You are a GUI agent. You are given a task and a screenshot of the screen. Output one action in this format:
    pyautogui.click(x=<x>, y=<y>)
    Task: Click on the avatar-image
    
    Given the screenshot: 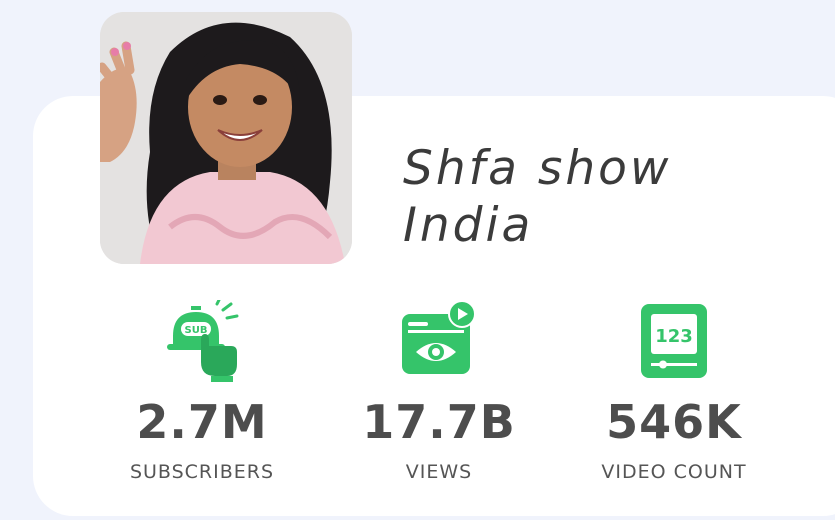 What is the action you would take?
    pyautogui.click(x=226, y=138)
    